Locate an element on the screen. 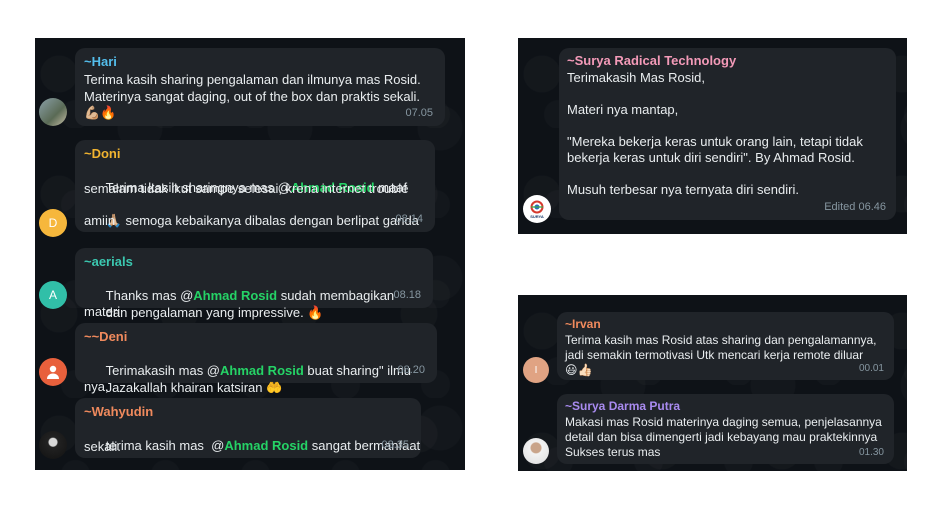  logo-icon is located at coordinates (537, 206).